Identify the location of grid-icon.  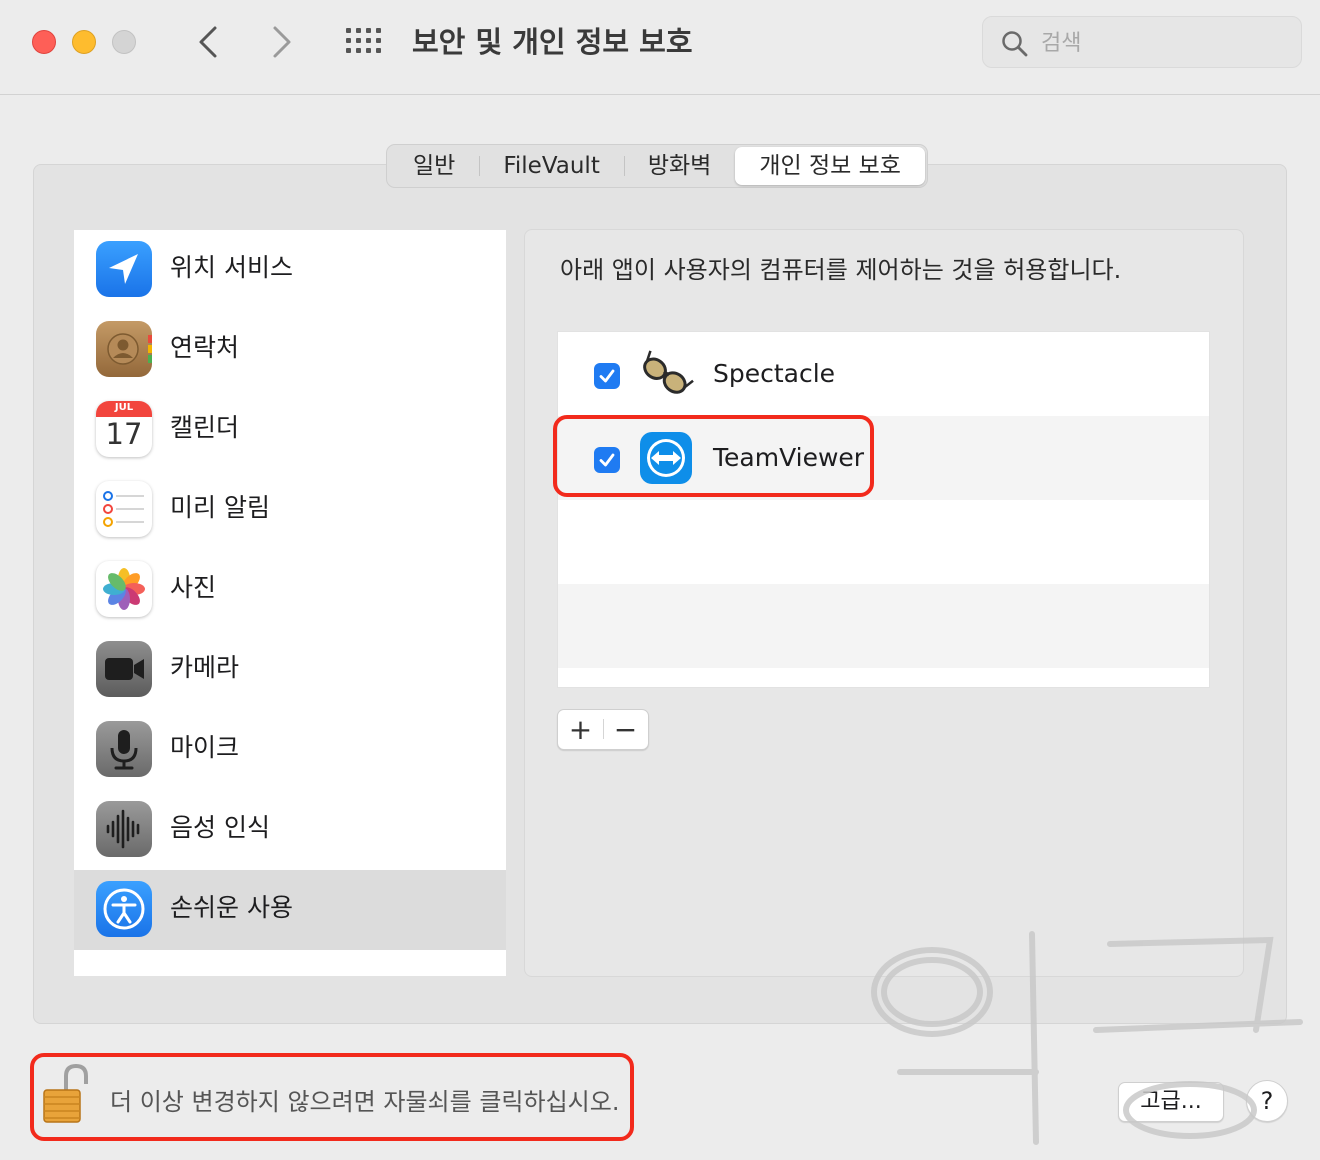
(363, 40).